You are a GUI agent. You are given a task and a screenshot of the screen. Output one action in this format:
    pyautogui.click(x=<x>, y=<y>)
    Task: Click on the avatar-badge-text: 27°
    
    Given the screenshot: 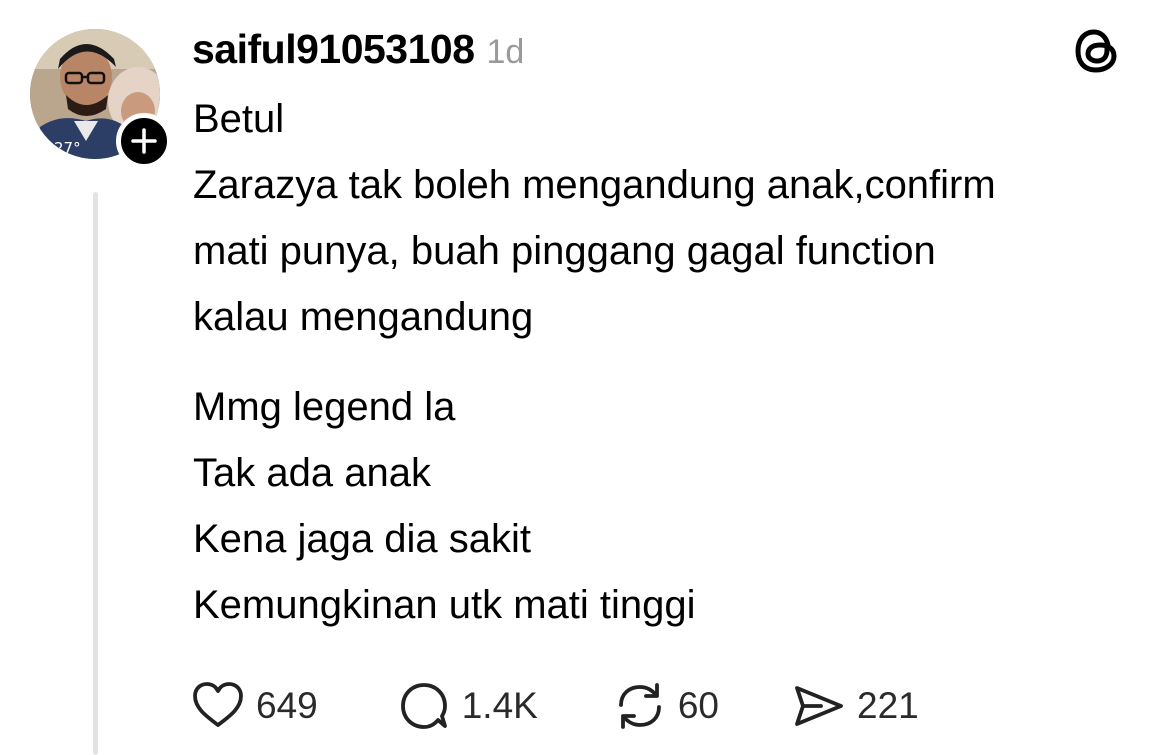 What is the action you would take?
    pyautogui.click(x=67, y=148)
    